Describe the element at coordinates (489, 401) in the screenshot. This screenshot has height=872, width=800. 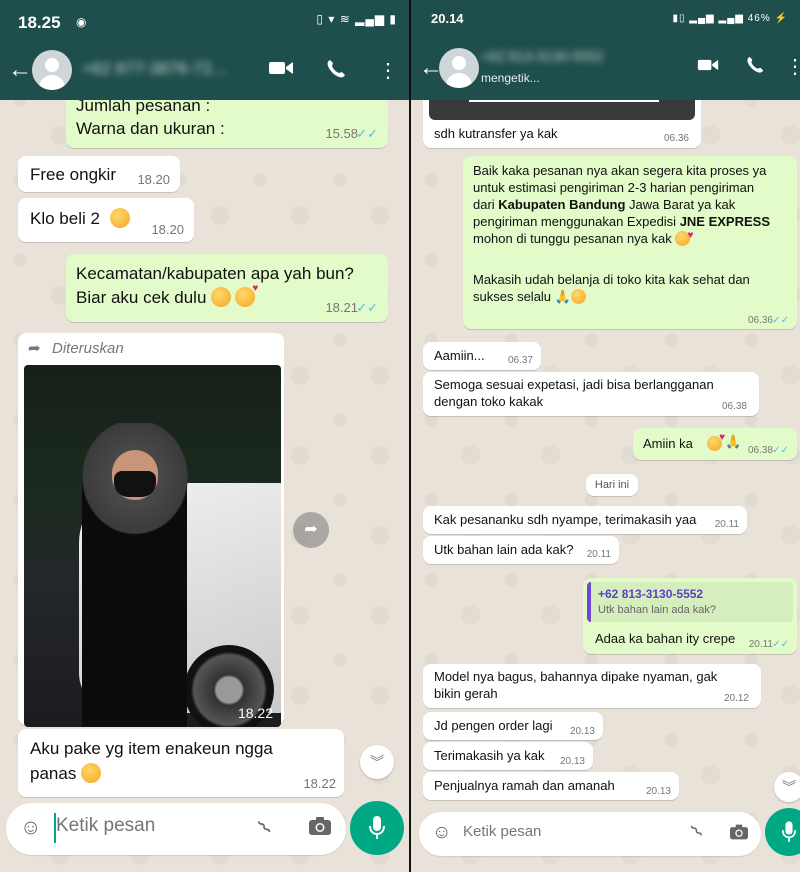
I see `message-line: dengan toko kakak` at that location.